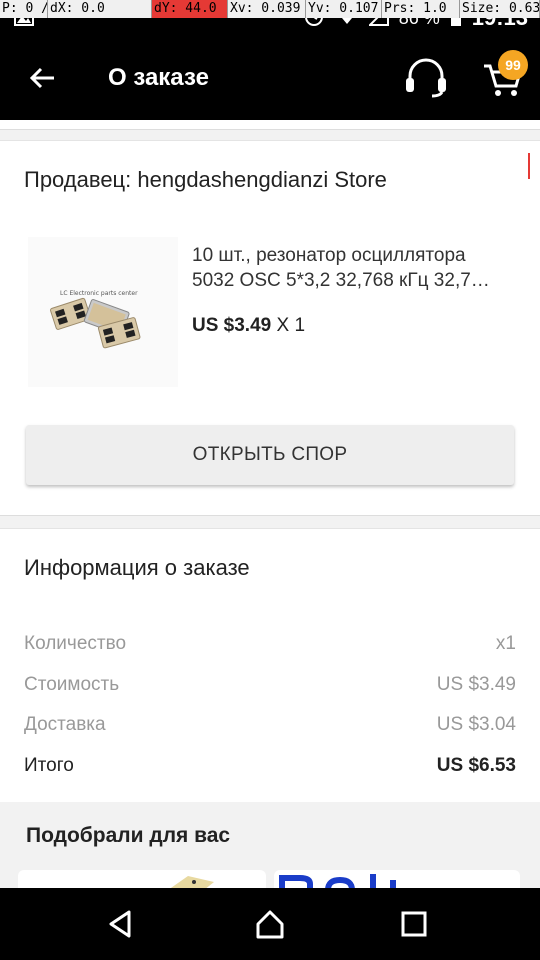 This screenshot has height=960, width=540. What do you see at coordinates (426, 78) in the screenshot?
I see `headset-icon` at bounding box center [426, 78].